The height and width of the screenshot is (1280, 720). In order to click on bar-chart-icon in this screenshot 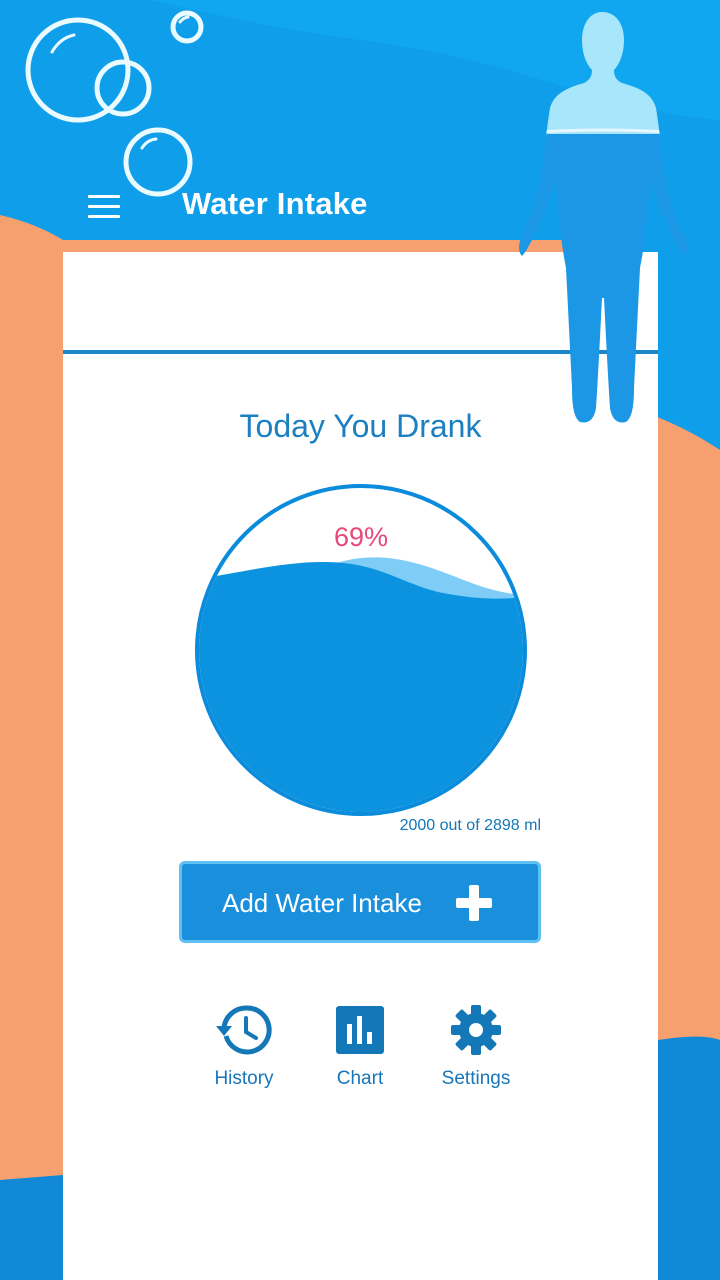, I will do `click(360, 1030)`.